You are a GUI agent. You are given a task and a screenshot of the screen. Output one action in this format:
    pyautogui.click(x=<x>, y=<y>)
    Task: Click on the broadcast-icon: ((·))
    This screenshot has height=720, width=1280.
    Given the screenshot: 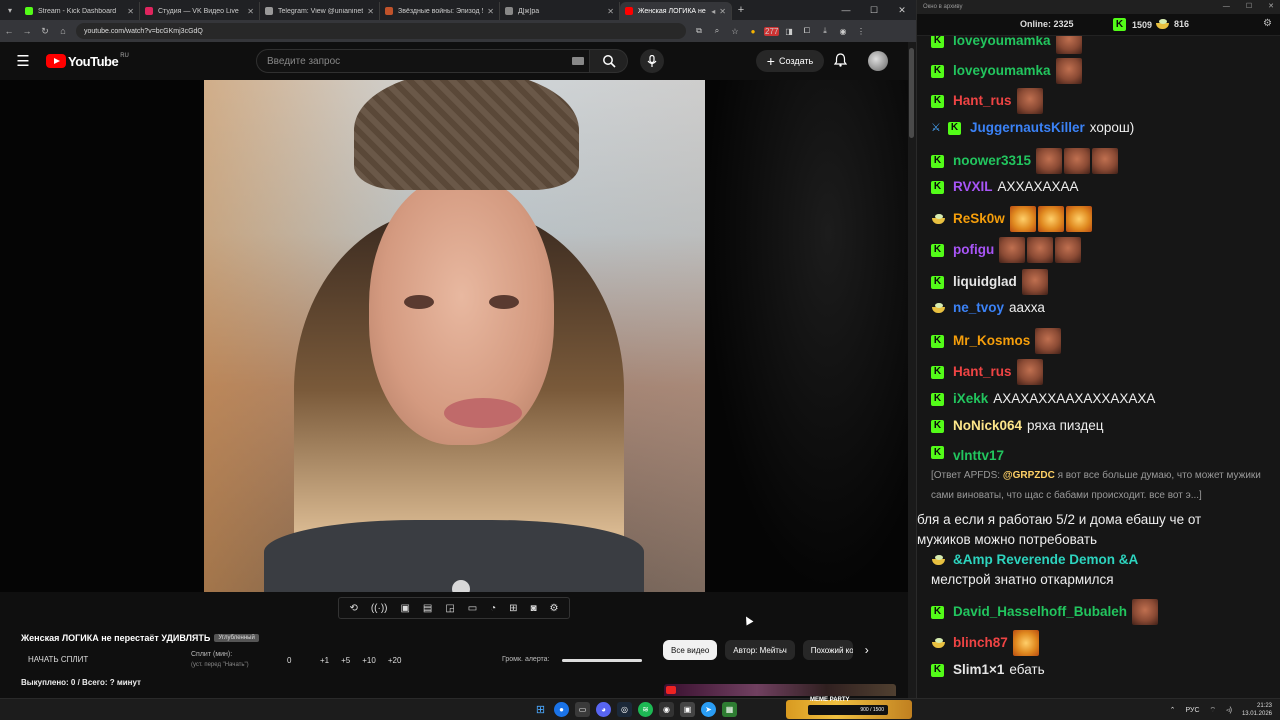 What is the action you would take?
    pyautogui.click(x=379, y=608)
    